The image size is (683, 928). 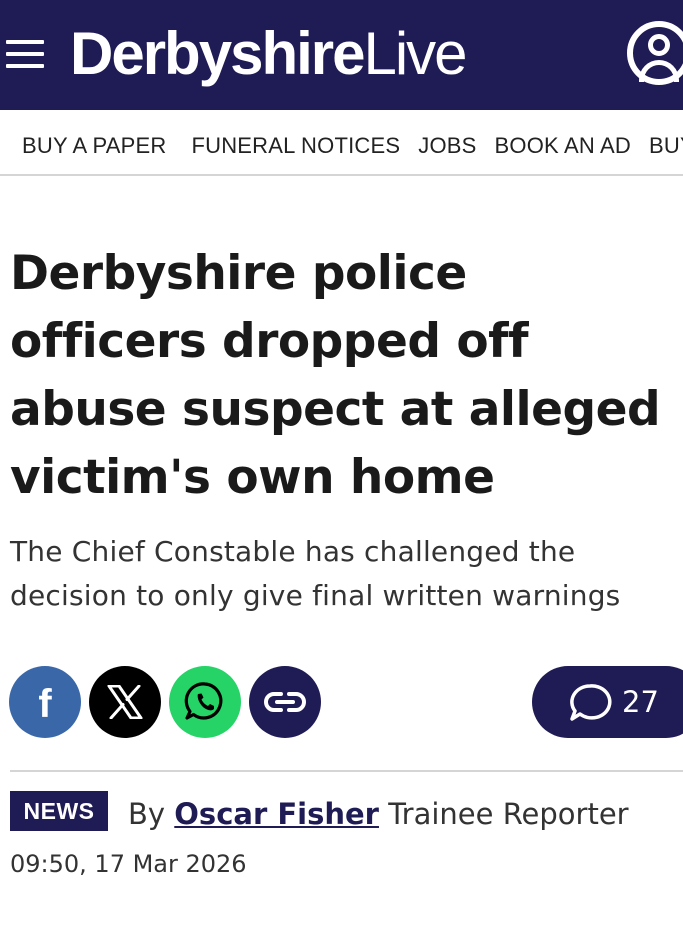 What do you see at coordinates (563, 142) in the screenshot?
I see `nav-item-book-an-ad: BOOK AN AD` at bounding box center [563, 142].